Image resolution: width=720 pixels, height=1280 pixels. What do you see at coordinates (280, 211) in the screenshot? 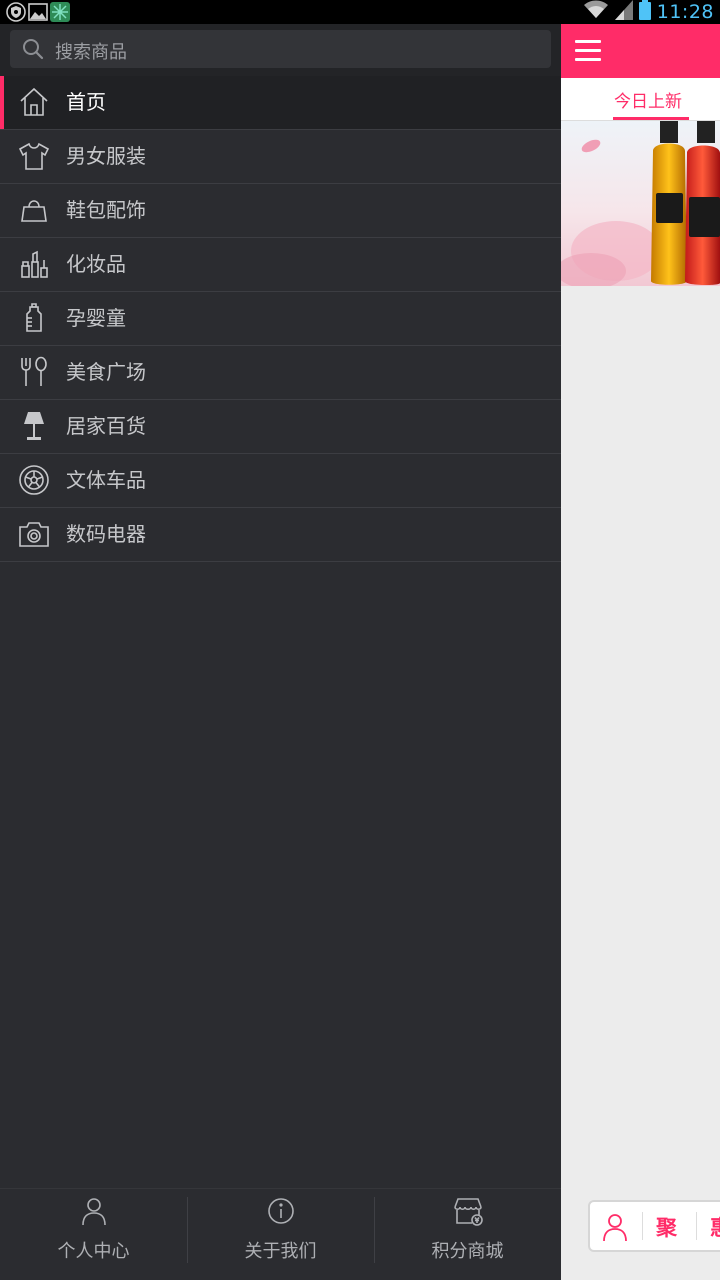
I see `menu-item-shoes-bags: 鞋包配饰` at bounding box center [280, 211].